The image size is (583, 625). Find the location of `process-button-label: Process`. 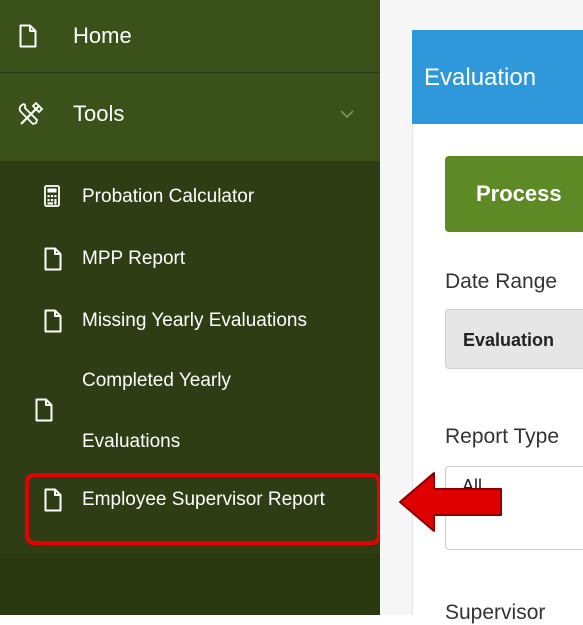

process-button-label: Process is located at coordinates (519, 193).